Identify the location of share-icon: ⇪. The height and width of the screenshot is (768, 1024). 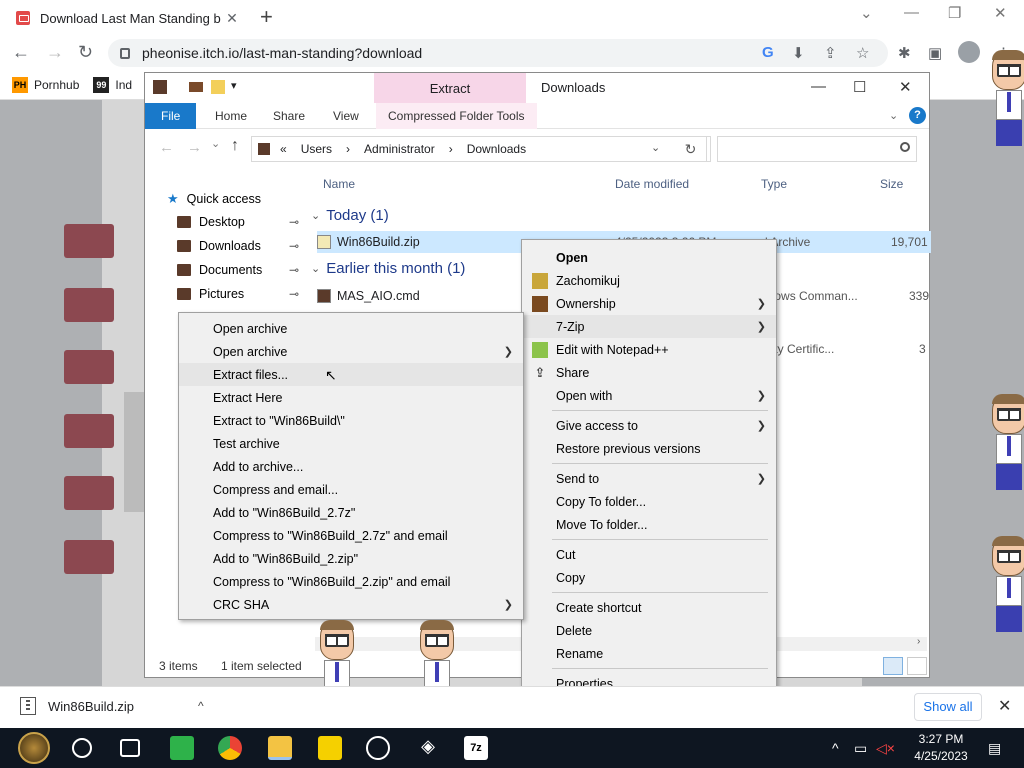
(830, 53).